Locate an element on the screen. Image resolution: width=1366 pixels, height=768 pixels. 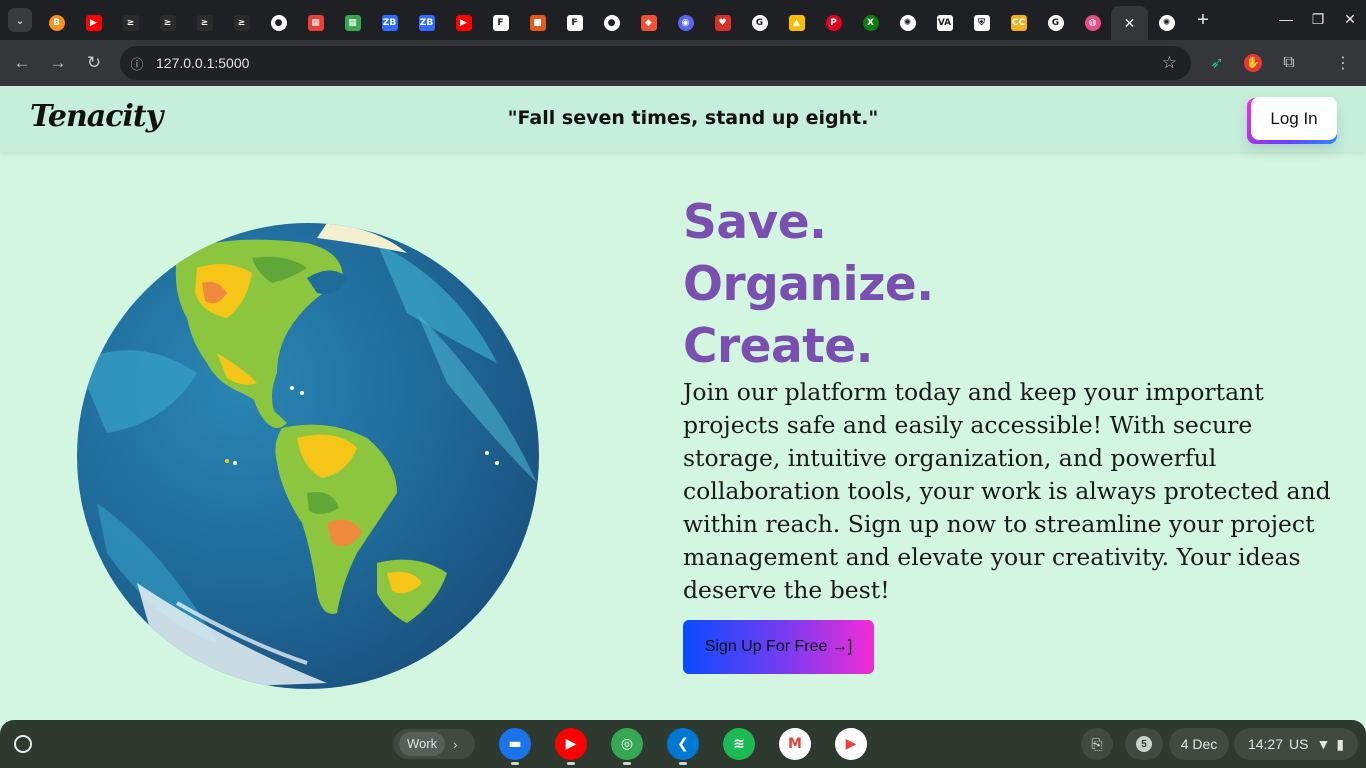
browser-tab: P is located at coordinates (833, 23).